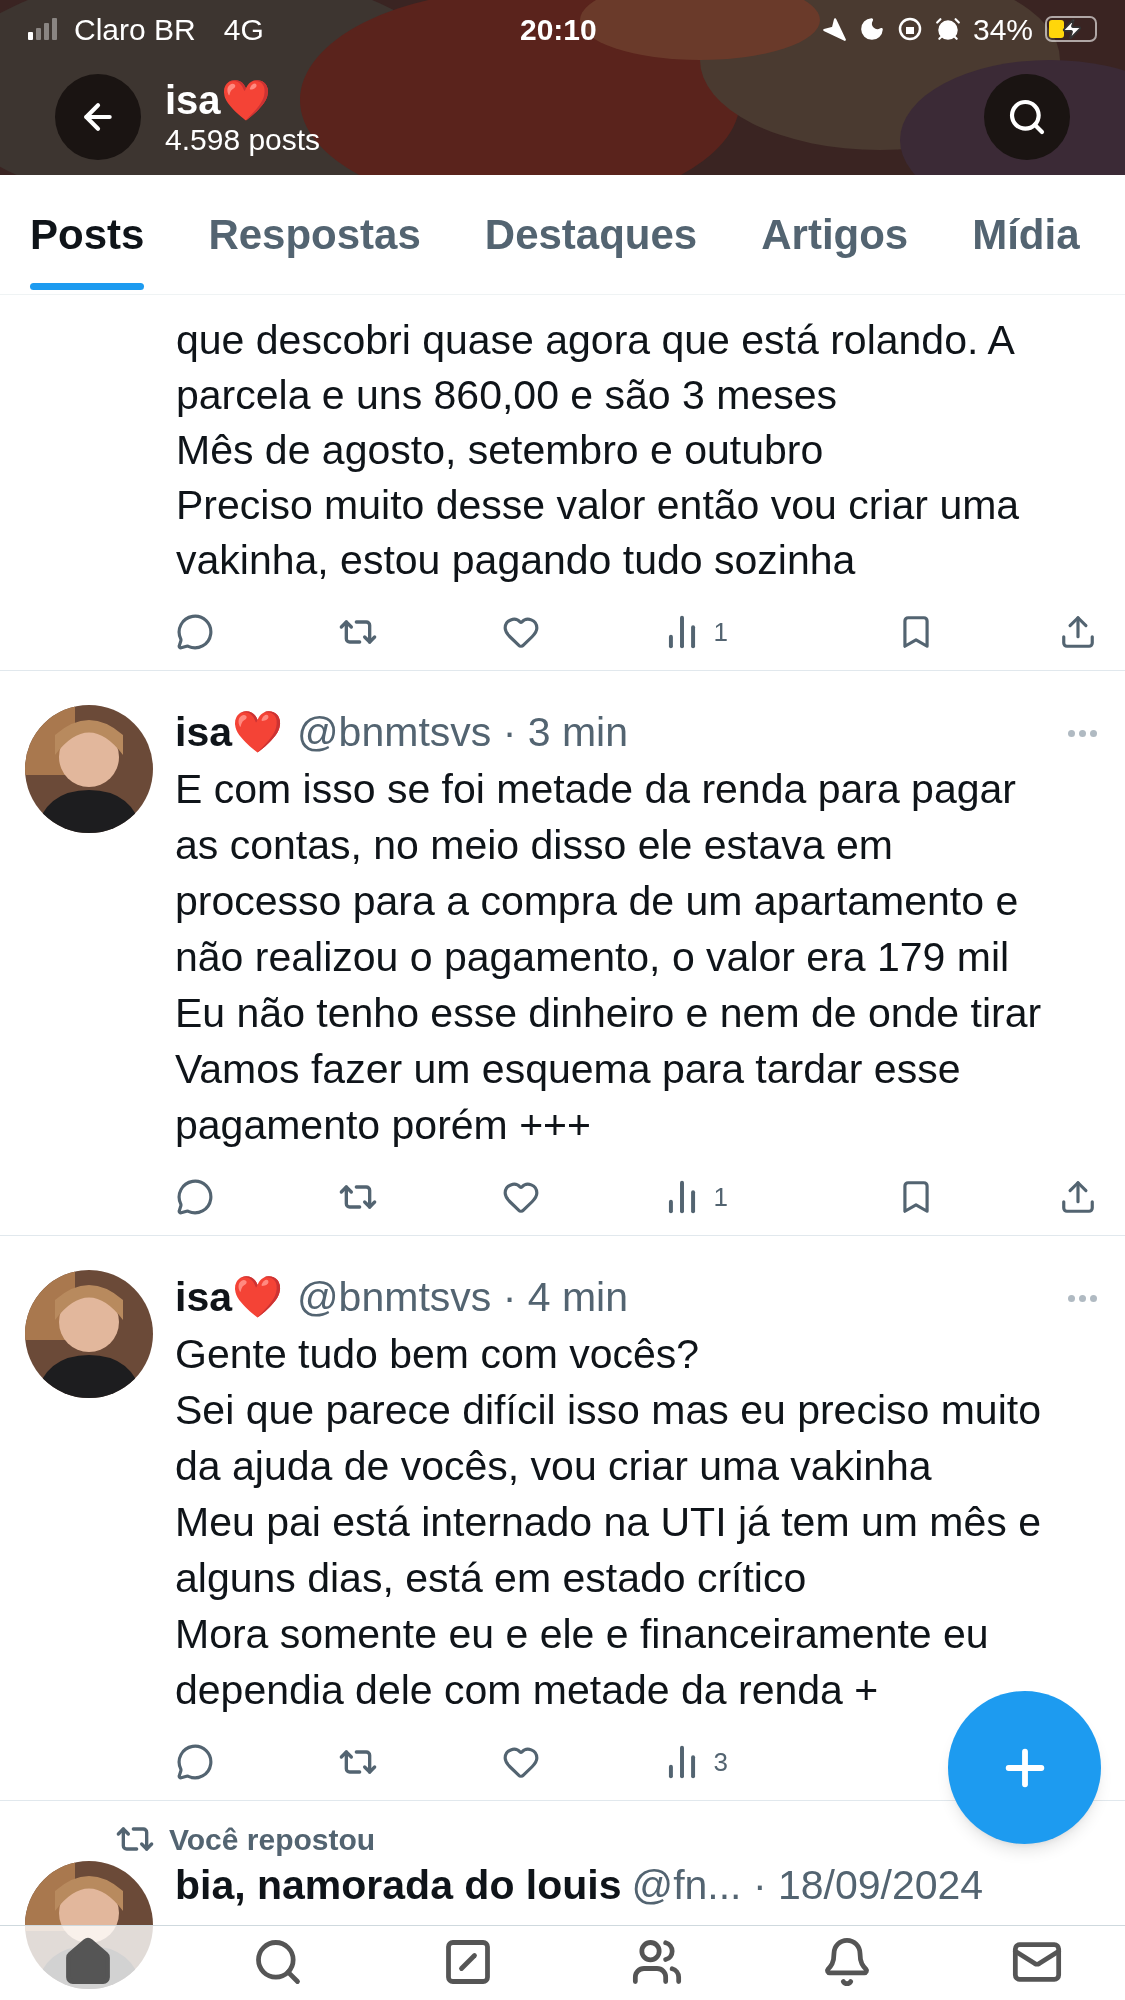  Describe the element at coordinates (608, 1522) in the screenshot. I see `post-text: Gente tudo bem com vocês? Sei que parece difícil isso mas eu preciso muito da ajuda de vocês, vou criar uma vakinha Meu pai está internado na UTI já tem um mês e alguns dias, está em estado crítico Mora somente eu e ele e financeiramente eu dependia dele com metade da renda +` at that location.